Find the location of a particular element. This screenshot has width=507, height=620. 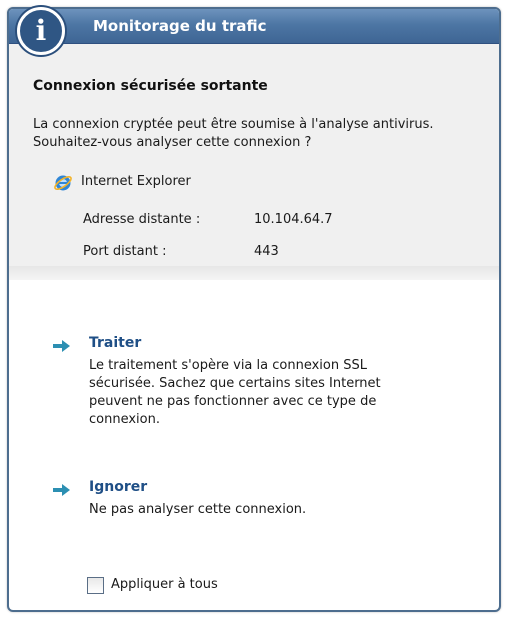

ignore-description: Ne pas analyser cette connexion. is located at coordinates (198, 509).